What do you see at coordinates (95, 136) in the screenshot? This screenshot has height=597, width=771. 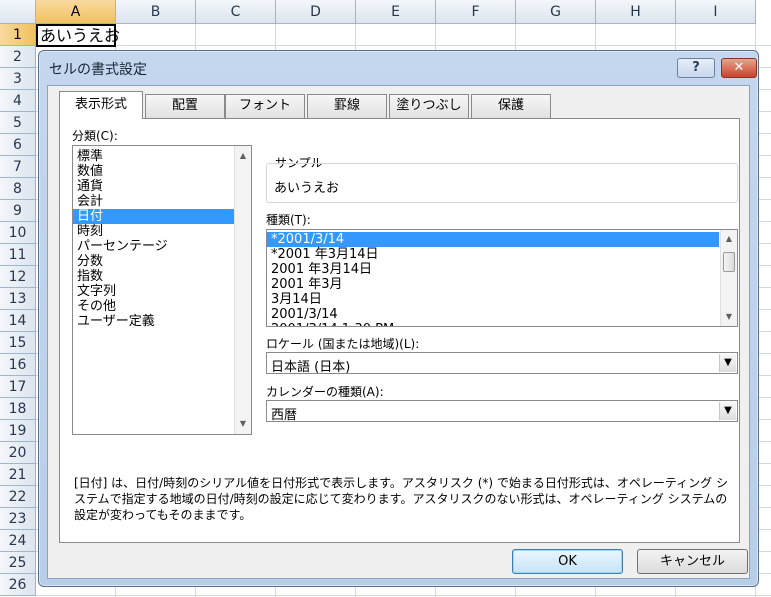 I see `category-label: 分類(C):` at bounding box center [95, 136].